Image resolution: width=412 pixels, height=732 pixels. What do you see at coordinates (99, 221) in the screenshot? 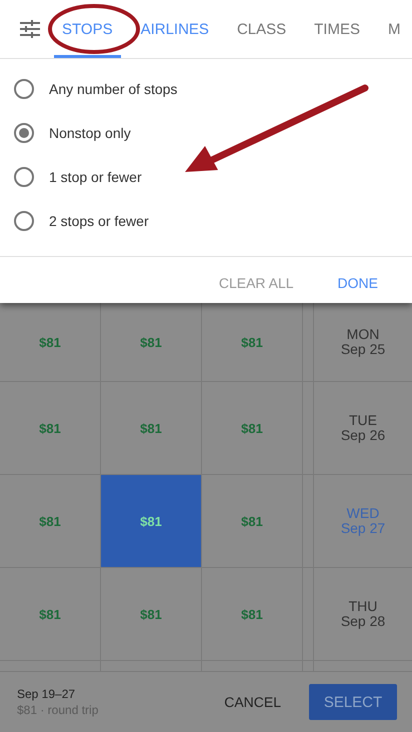
I see `option-label: 2 stops or fewer` at bounding box center [99, 221].